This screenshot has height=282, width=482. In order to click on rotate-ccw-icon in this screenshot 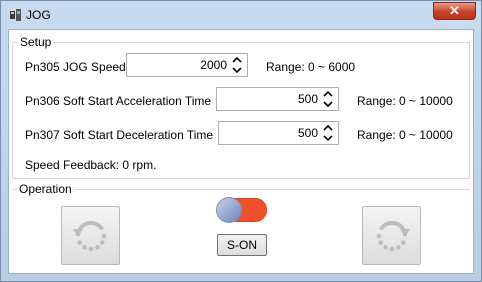, I will do `click(89, 235)`.